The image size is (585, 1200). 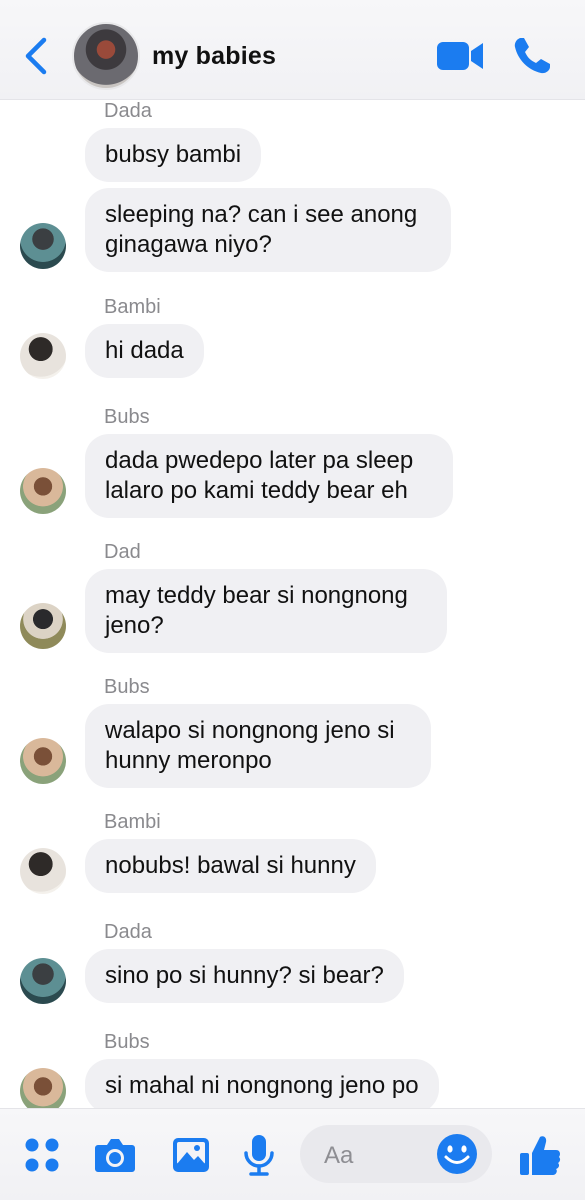 What do you see at coordinates (258, 746) in the screenshot?
I see `message-bubble: walapo si nongnong jeno si hunny meronpo` at bounding box center [258, 746].